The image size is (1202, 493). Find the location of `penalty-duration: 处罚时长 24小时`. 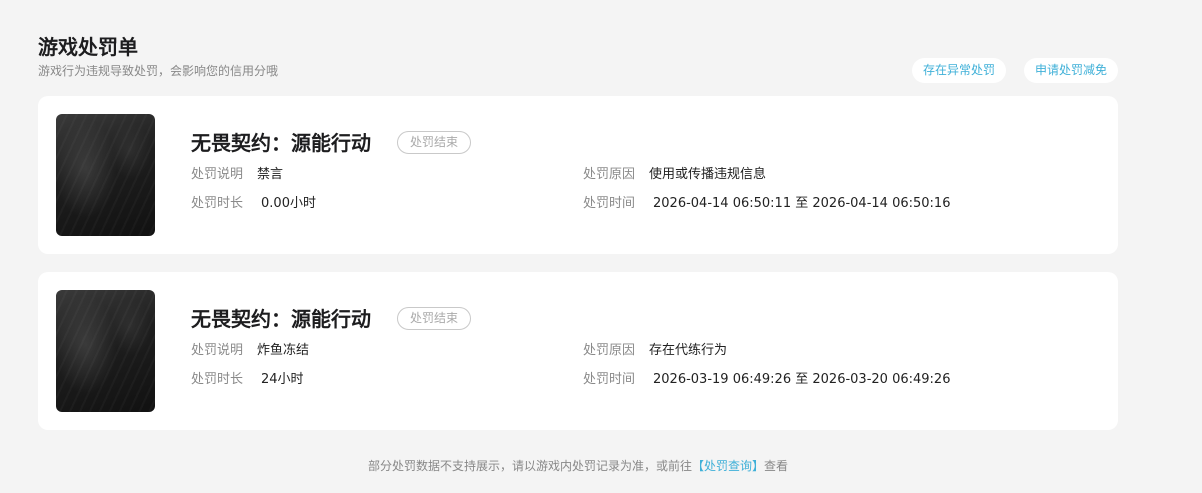

penalty-duration: 处罚时长 24小时 is located at coordinates (247, 380).